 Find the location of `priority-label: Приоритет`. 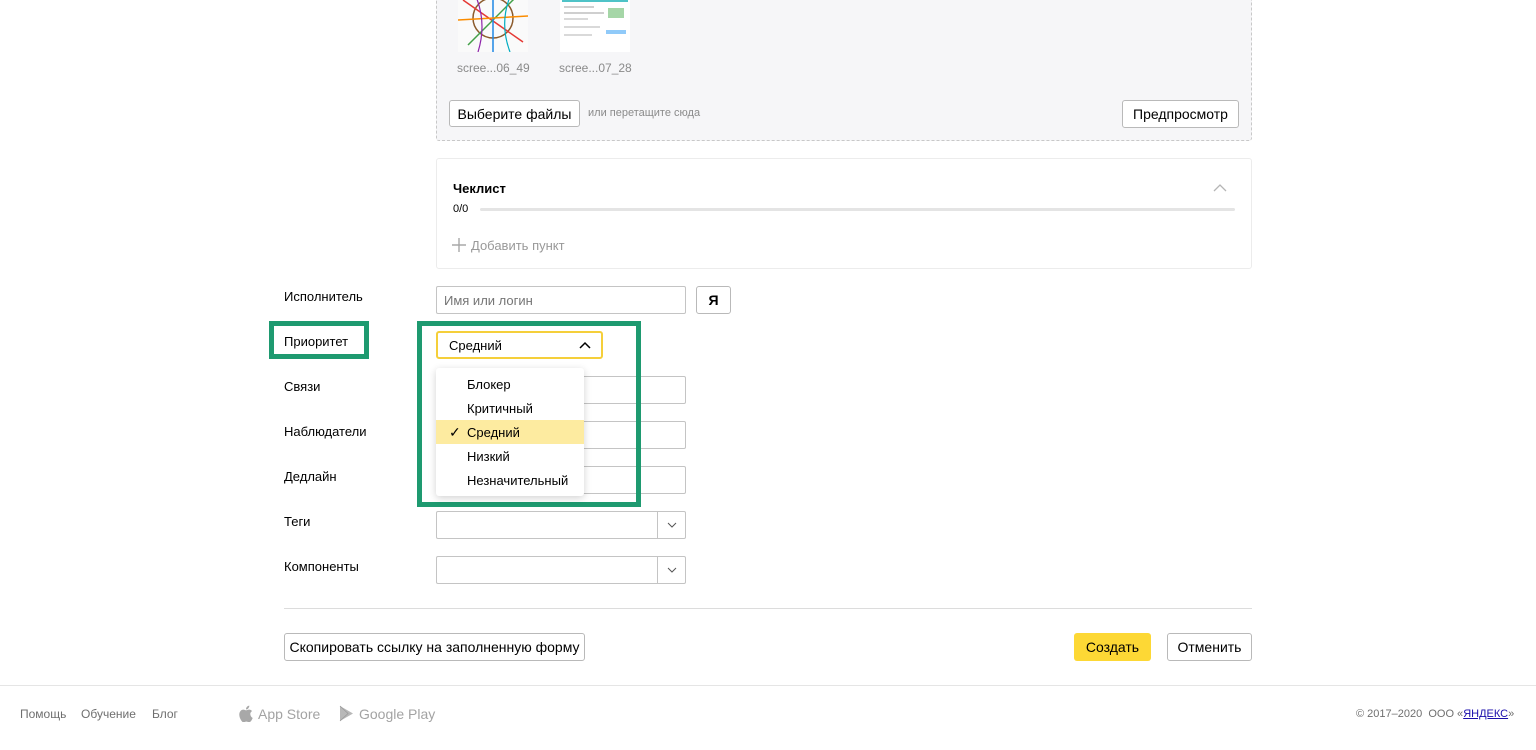

priority-label: Приоритет is located at coordinates (316, 341).